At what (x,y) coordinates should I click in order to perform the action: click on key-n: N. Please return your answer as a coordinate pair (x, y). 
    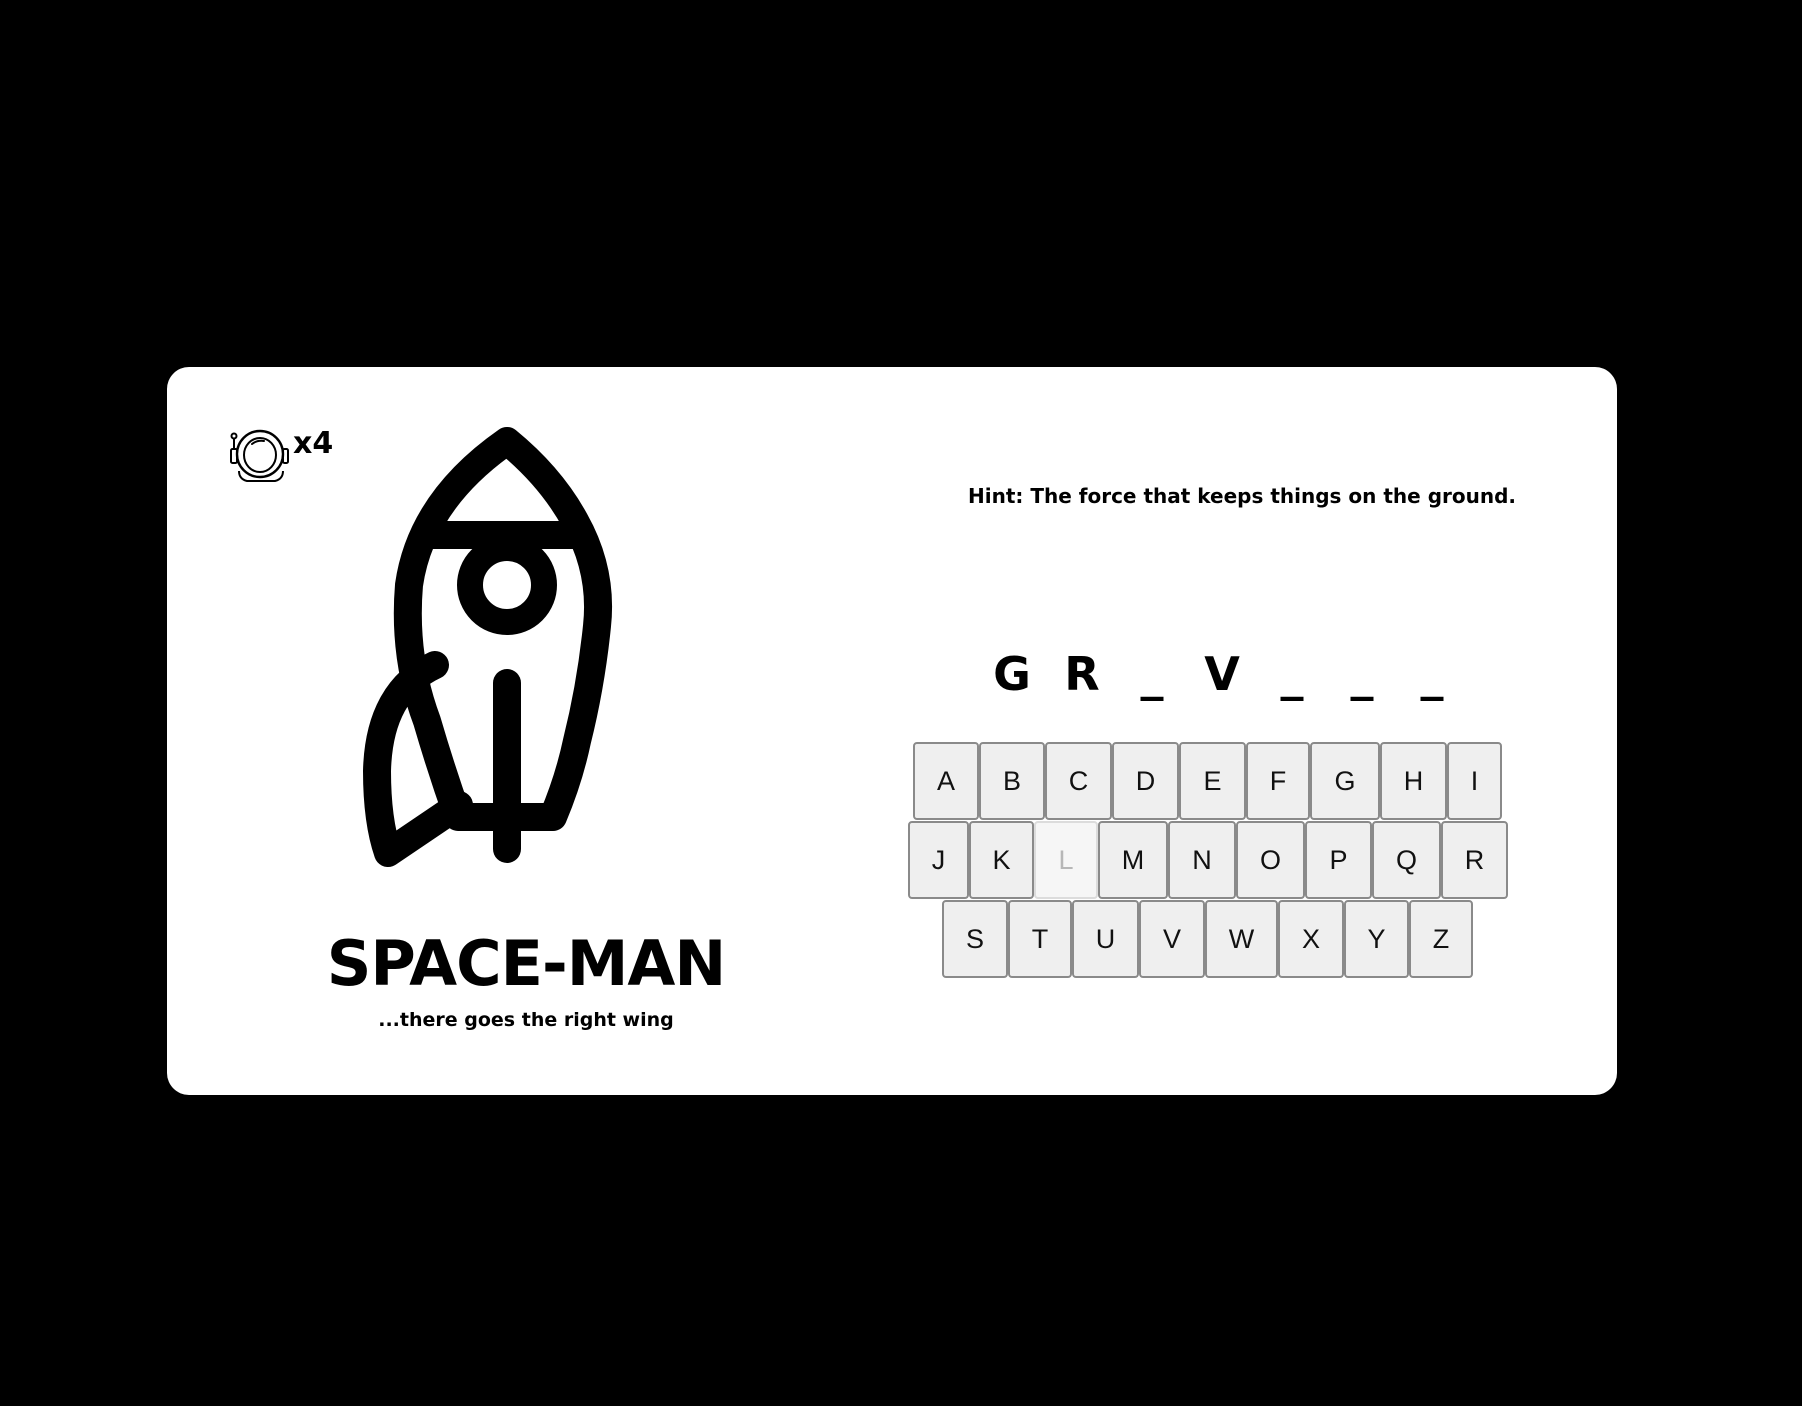
    Looking at the image, I should click on (1202, 860).